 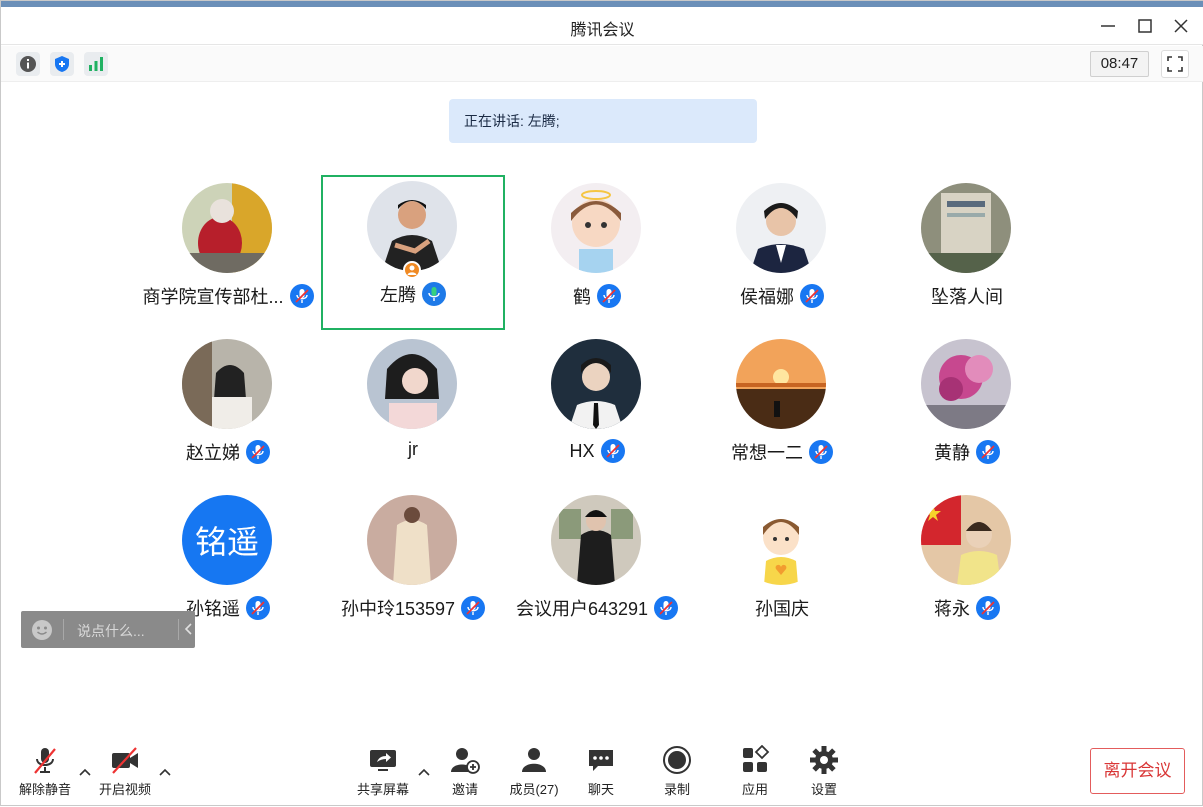 I want to click on chat-icon, so click(x=601, y=760).